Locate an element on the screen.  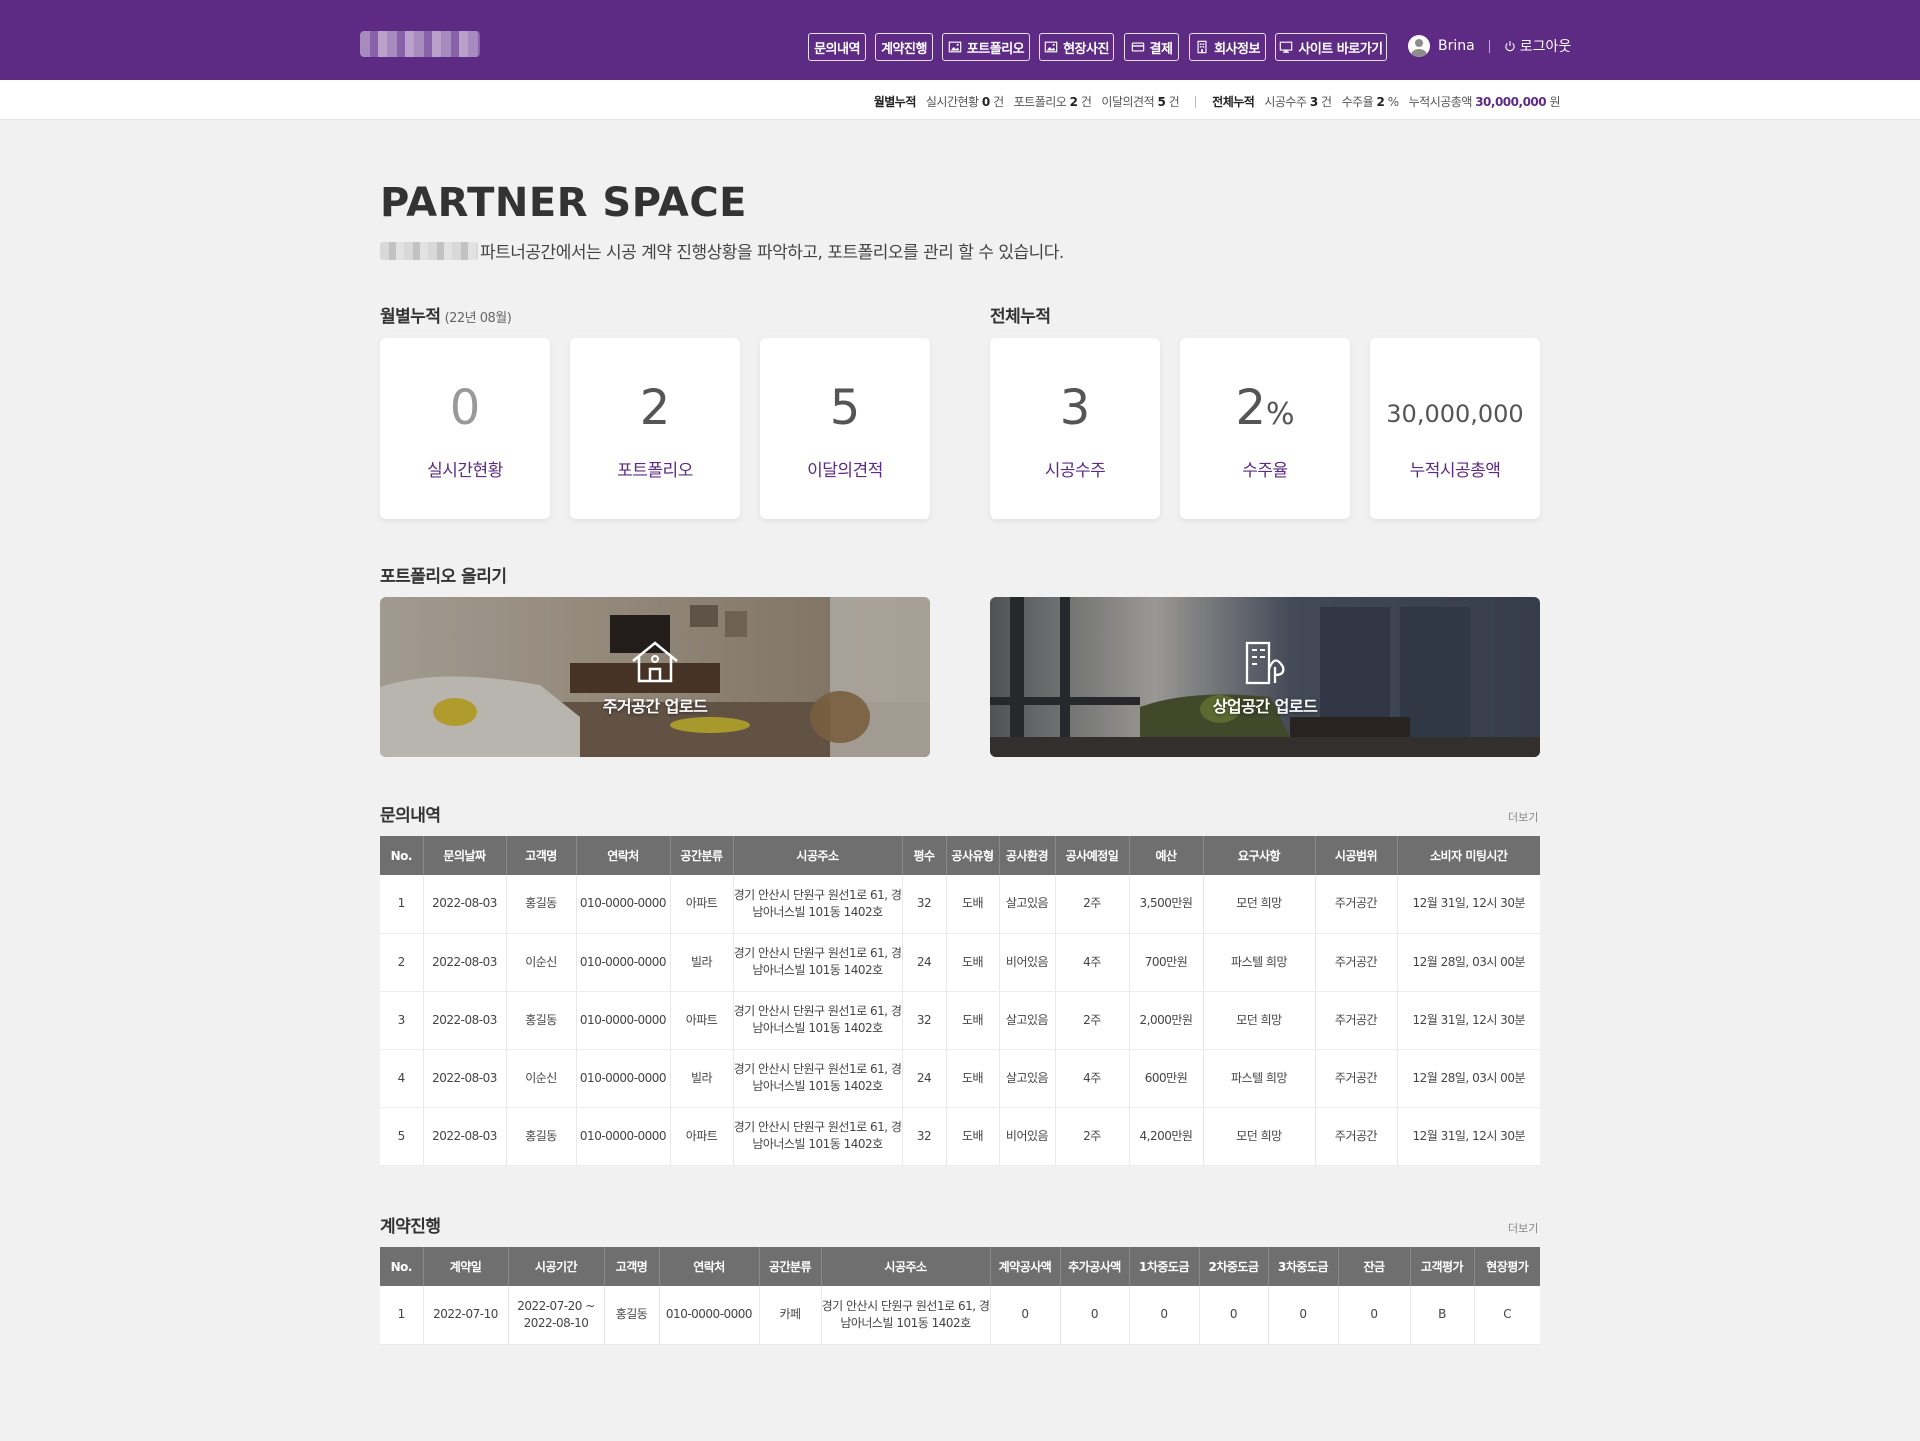
realtime-card: 0 실시간현황 is located at coordinates (465, 428).